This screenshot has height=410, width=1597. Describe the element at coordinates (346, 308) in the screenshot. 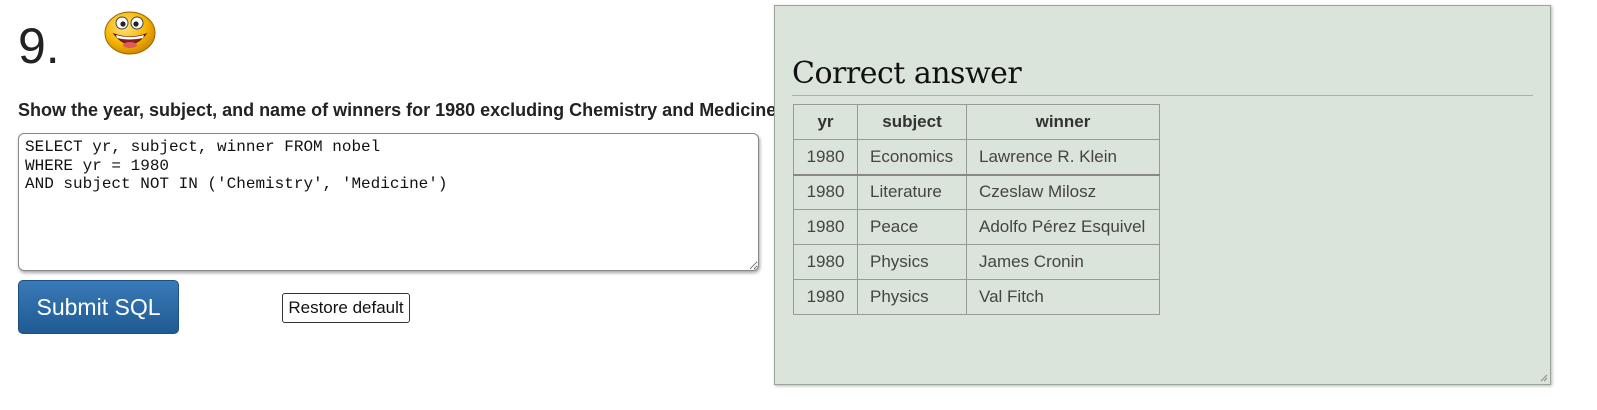

I see `restore-default-button: Restore default` at that location.